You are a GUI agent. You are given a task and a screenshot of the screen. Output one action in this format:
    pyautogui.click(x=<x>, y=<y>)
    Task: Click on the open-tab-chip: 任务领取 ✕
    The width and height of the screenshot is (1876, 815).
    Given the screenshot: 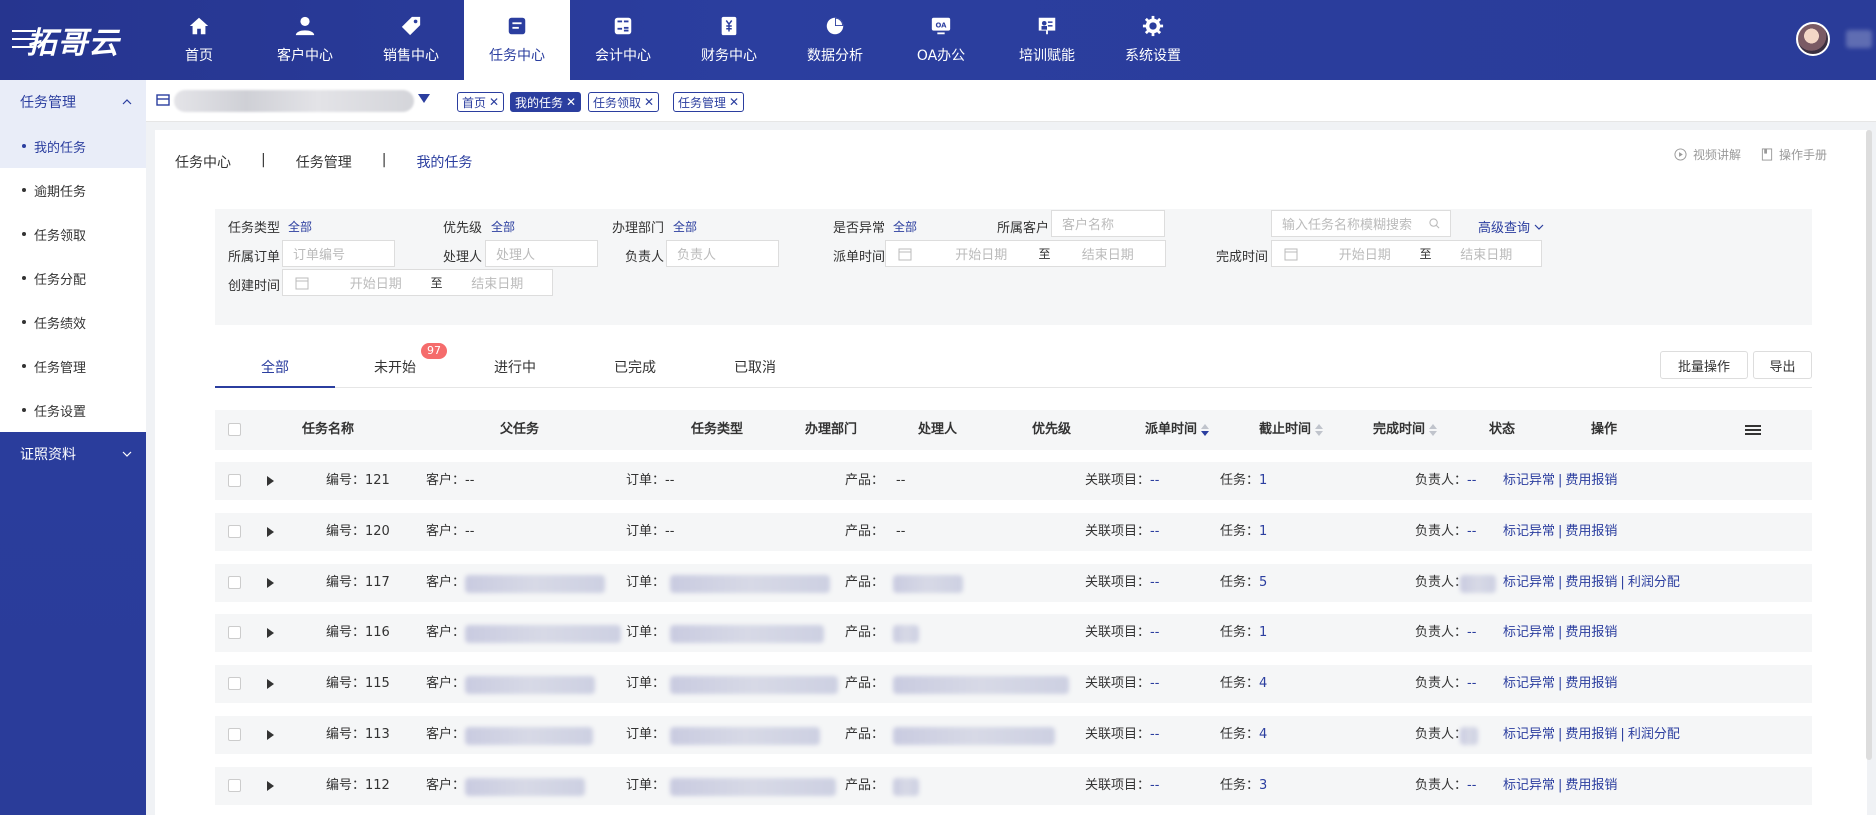 What is the action you would take?
    pyautogui.click(x=624, y=102)
    